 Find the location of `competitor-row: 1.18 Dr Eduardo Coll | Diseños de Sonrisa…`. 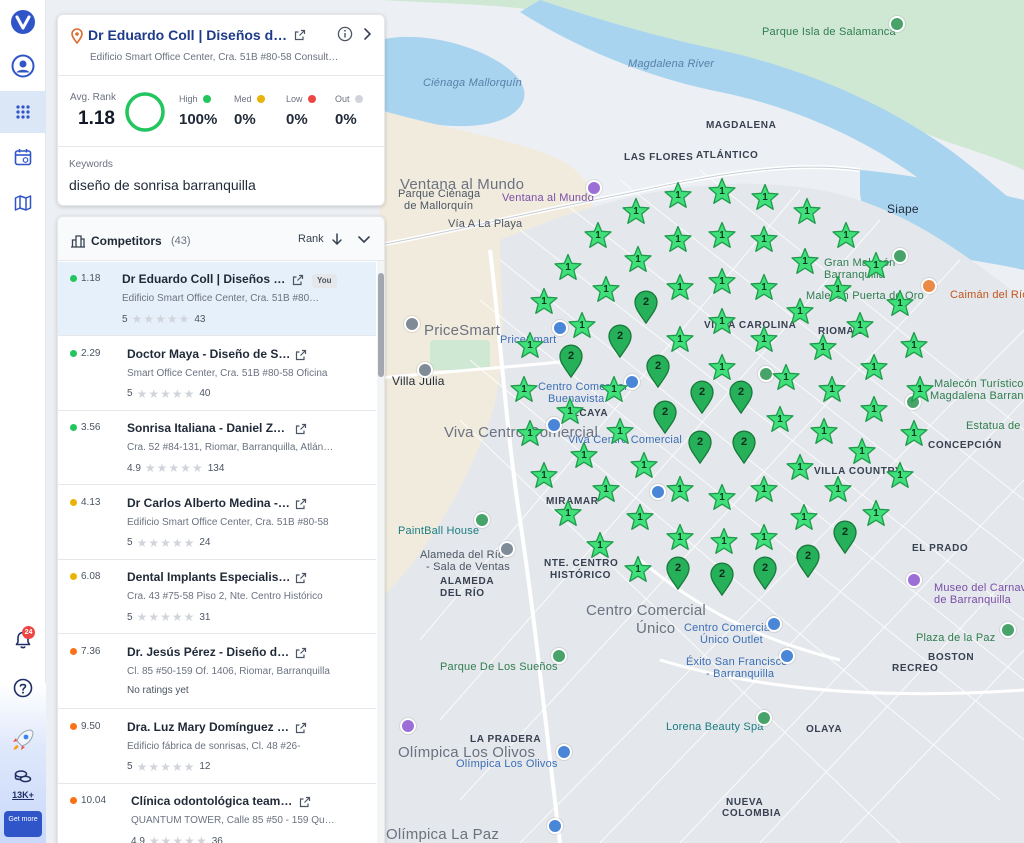

competitor-row: 1.18 Dr Eduardo Coll | Diseños de Sonrisa… is located at coordinates (217, 299).